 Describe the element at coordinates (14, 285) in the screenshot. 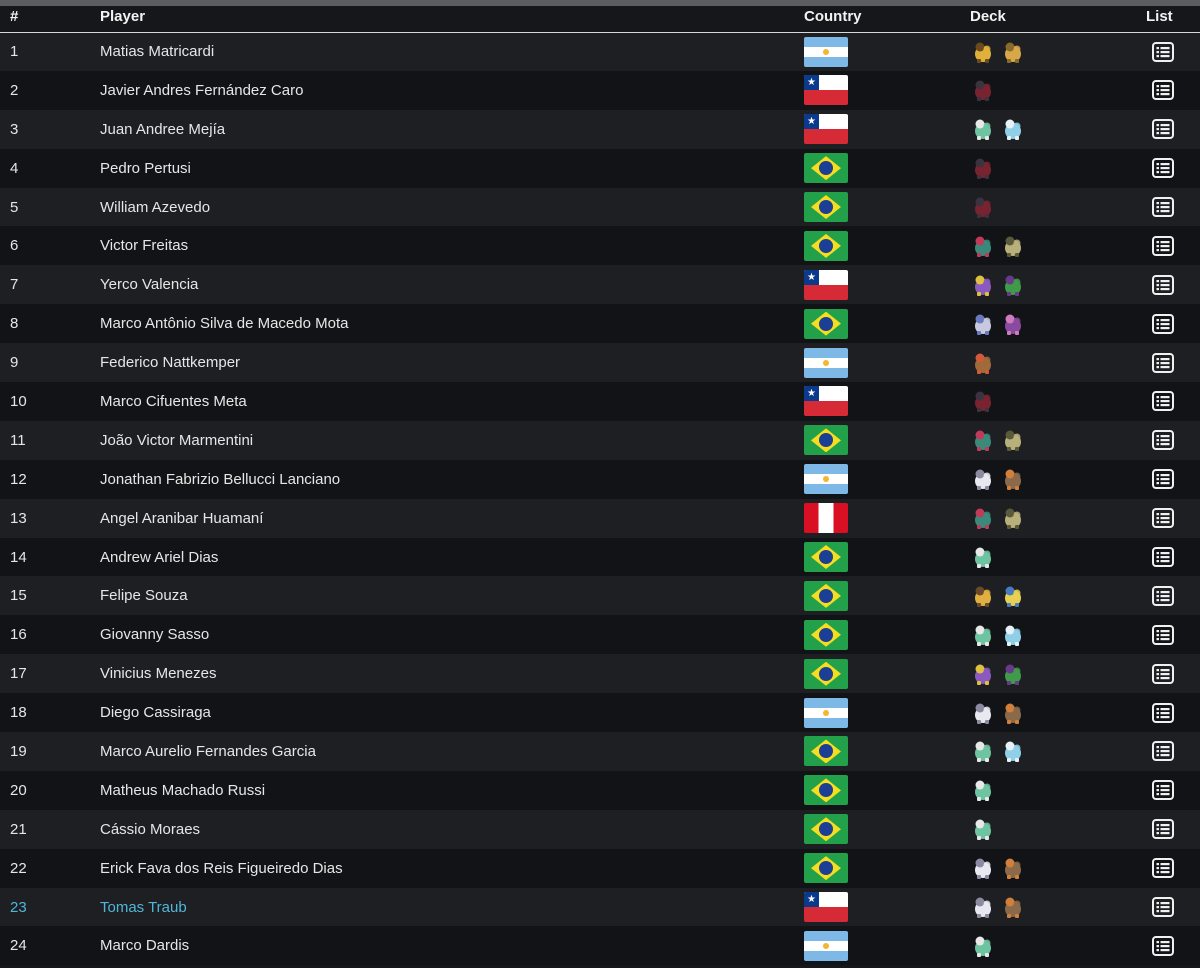

I see `rank-cell: 7` at that location.